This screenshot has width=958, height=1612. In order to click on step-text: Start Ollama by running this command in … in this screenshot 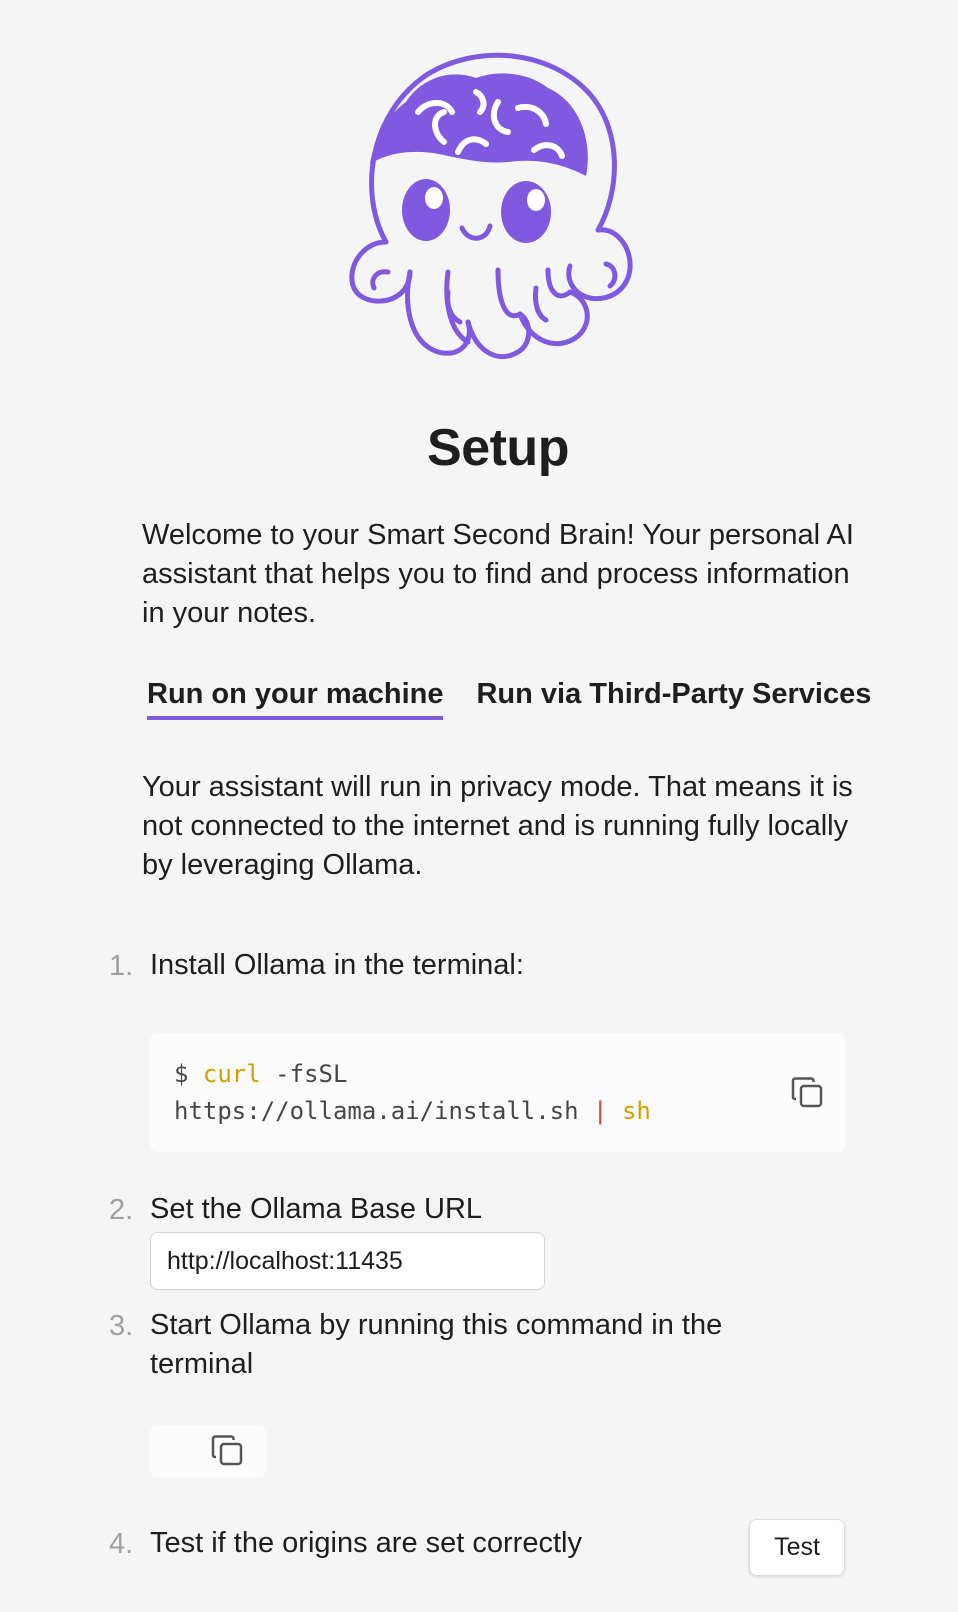, I will do `click(436, 1344)`.